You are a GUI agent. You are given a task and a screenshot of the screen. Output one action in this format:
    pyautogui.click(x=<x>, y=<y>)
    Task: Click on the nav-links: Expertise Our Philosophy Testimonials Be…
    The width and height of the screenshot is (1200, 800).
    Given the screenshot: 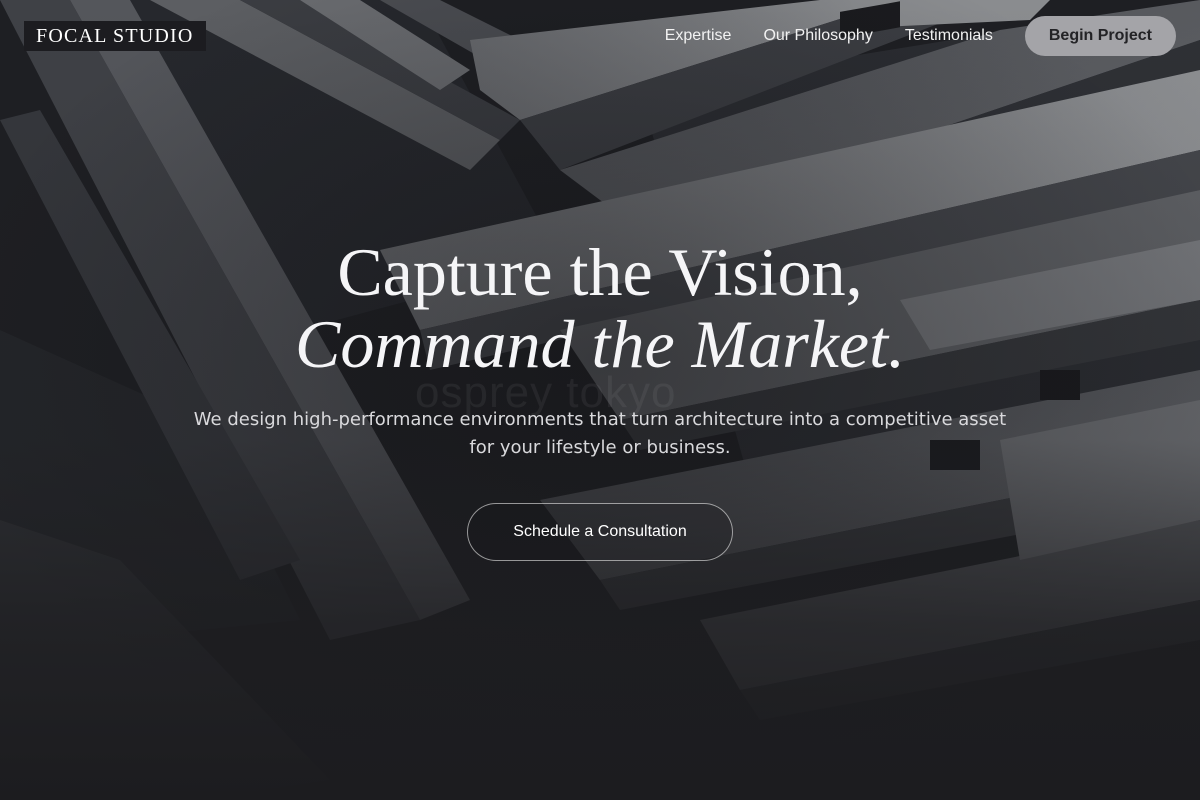 What is the action you would take?
    pyautogui.click(x=920, y=36)
    